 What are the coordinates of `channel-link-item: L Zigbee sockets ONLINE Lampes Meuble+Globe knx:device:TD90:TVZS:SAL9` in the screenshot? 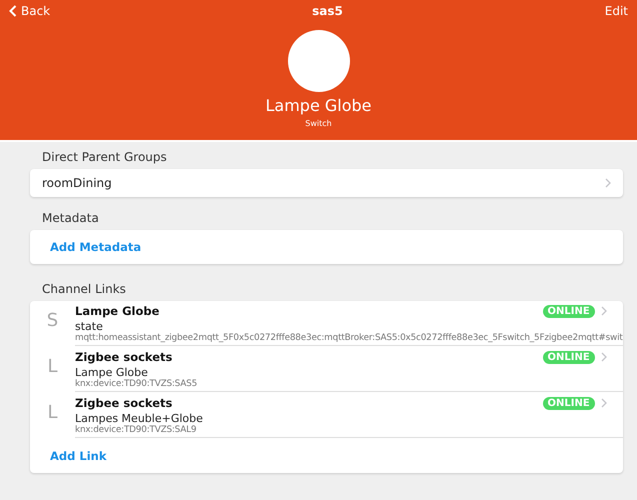 It's located at (326, 416).